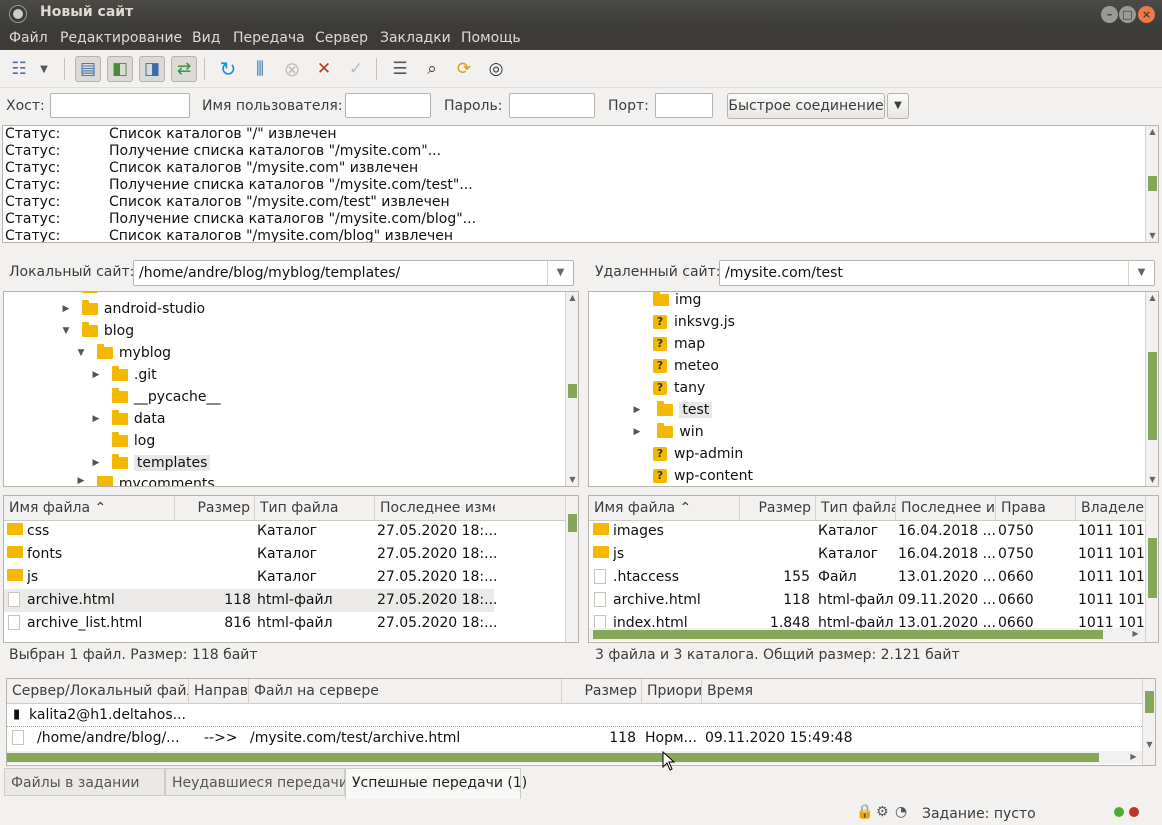 This screenshot has height=825, width=1162. Describe the element at coordinates (937, 273) in the screenshot. I see `remote-path-combo: /mysite.com/test ▼` at that location.